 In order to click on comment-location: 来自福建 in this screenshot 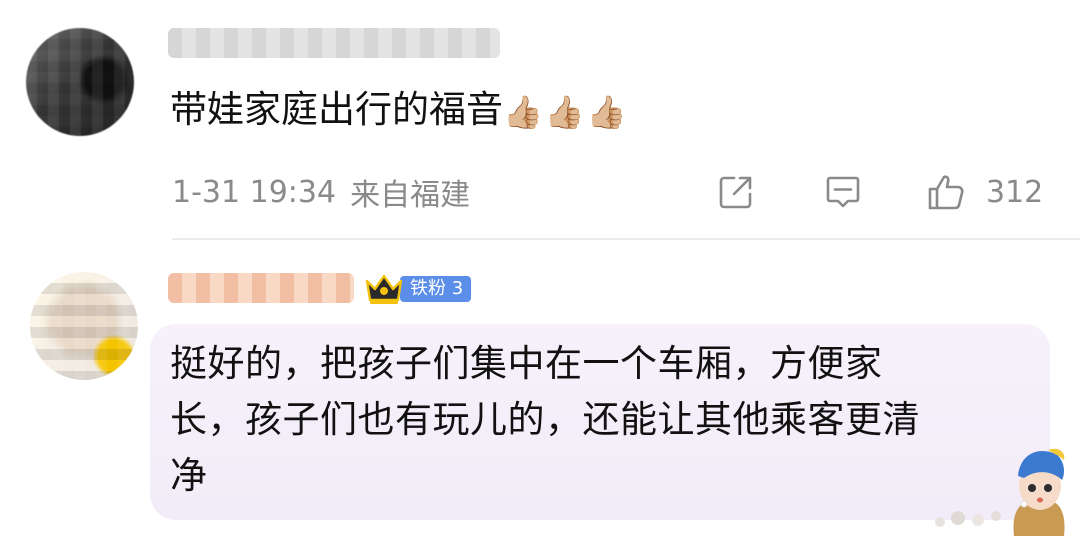, I will do `click(410, 195)`.